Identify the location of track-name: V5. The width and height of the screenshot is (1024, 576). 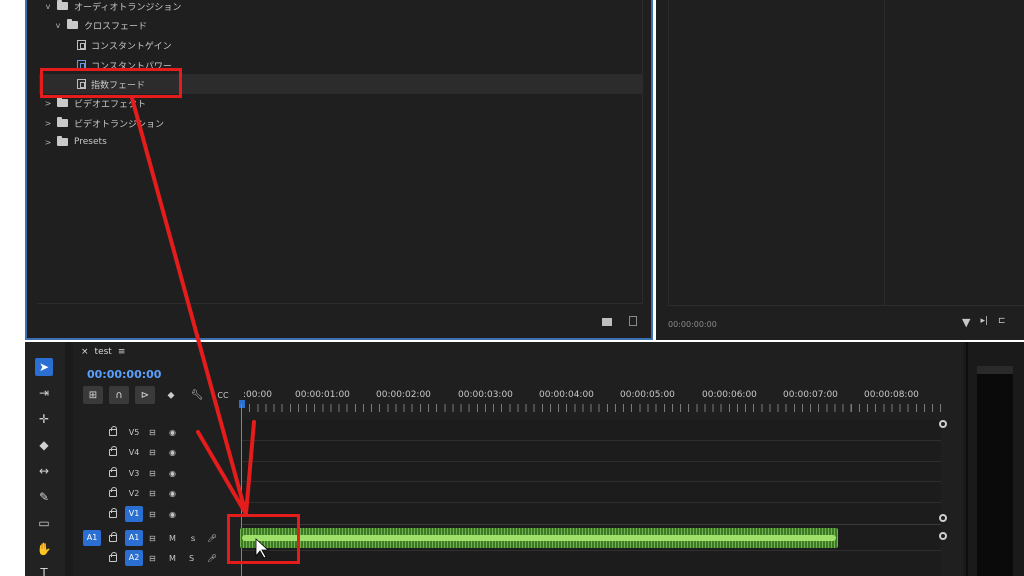
(134, 432).